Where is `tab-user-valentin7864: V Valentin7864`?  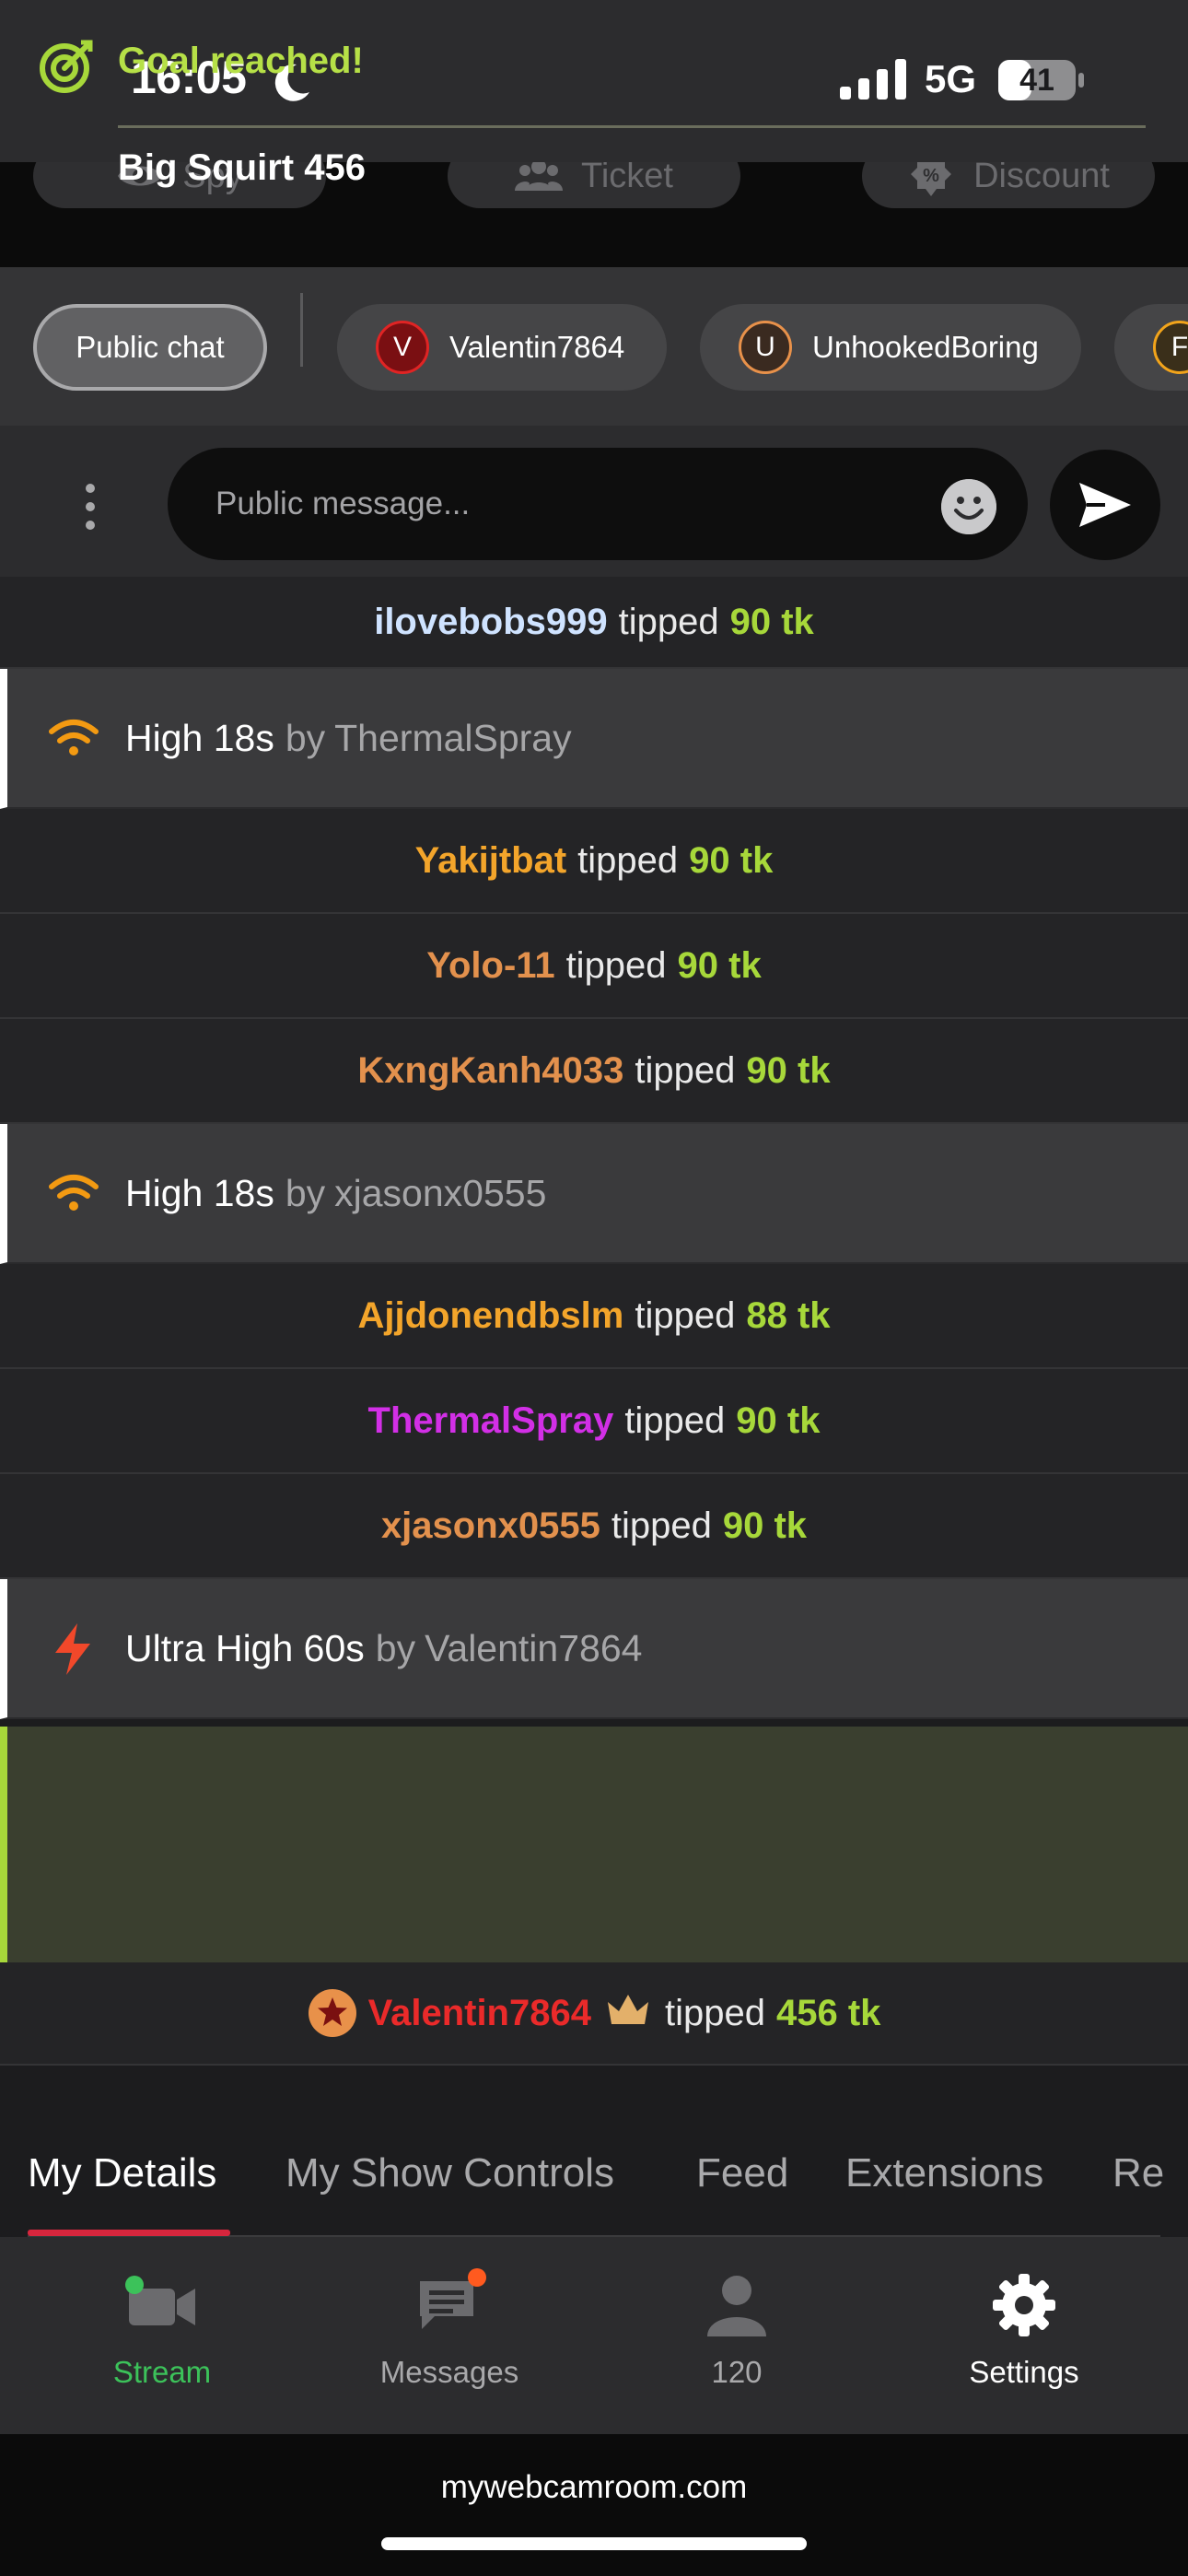 tab-user-valentin7864: V Valentin7864 is located at coordinates (502, 347).